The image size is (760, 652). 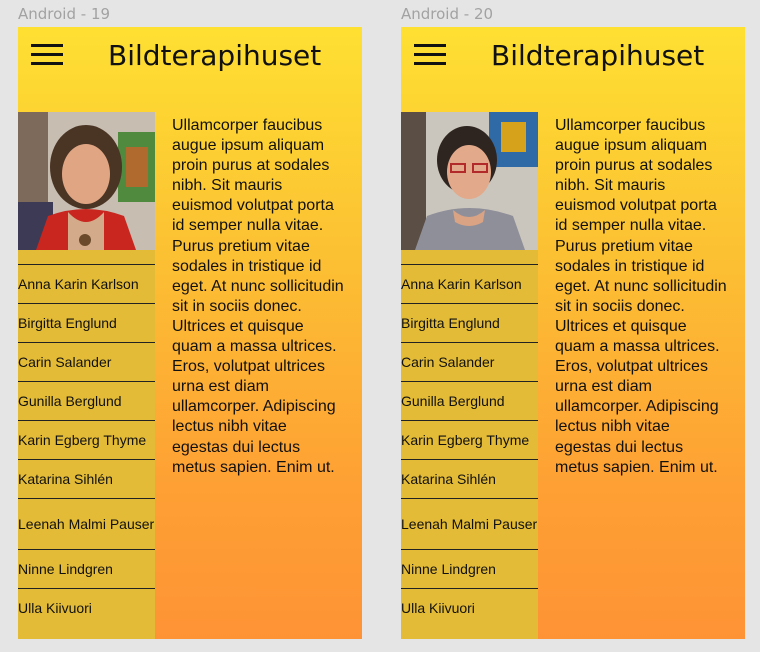 I want to click on artboard-label: Android - 20, so click(x=447, y=14).